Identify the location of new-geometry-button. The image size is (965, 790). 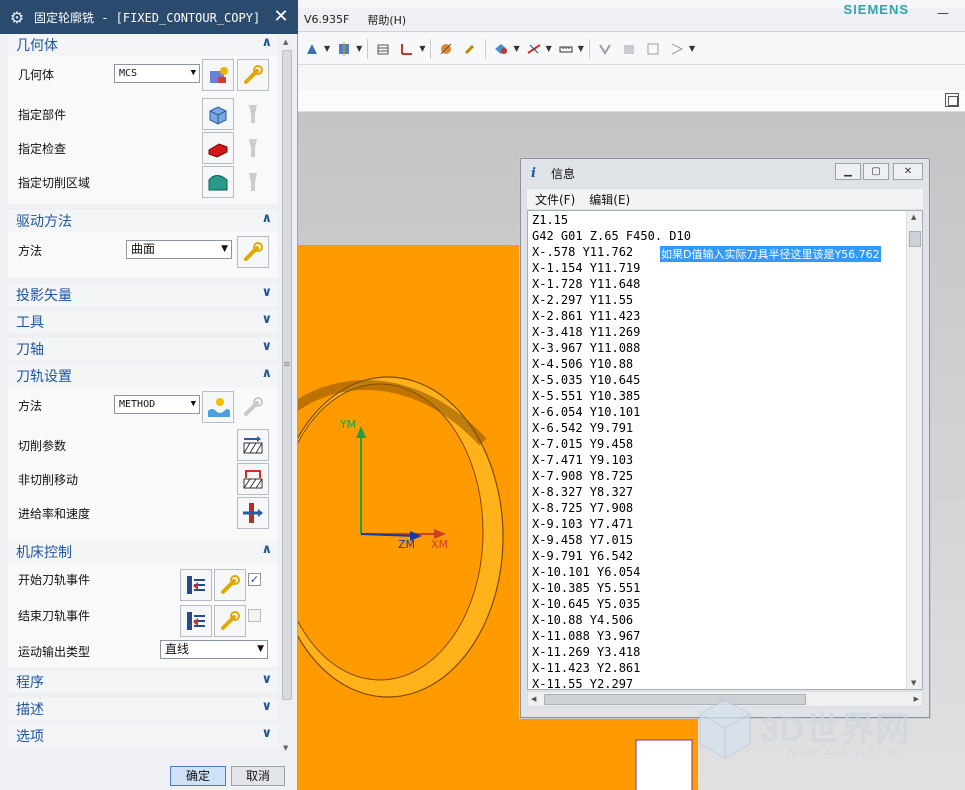
(218, 75).